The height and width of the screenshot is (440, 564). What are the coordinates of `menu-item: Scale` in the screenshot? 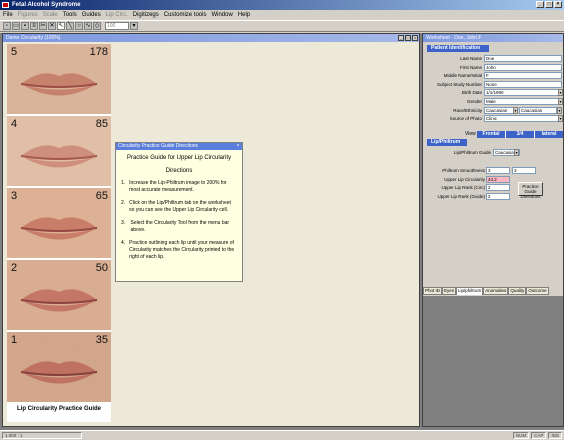 It's located at (50, 15).